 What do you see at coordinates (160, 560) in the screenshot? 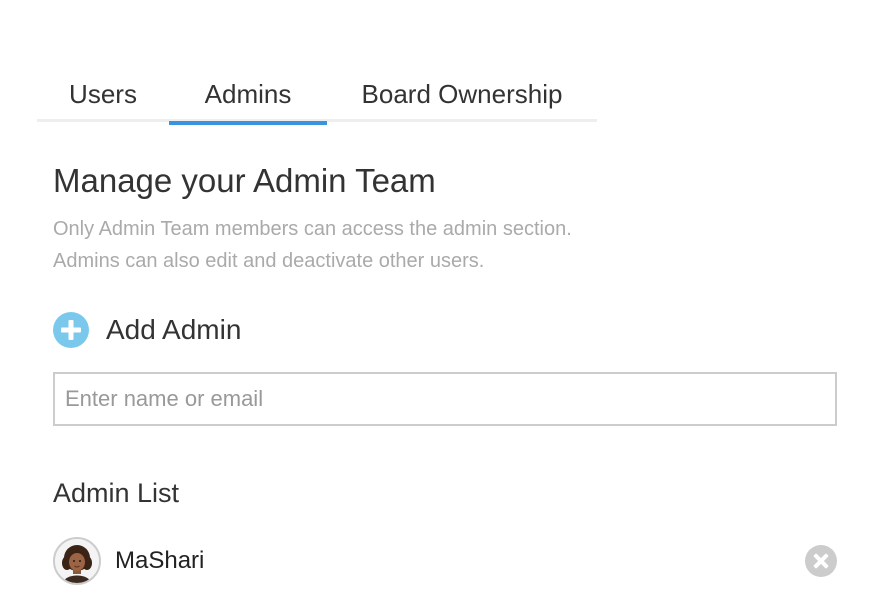
I see `admin-name: MaShari` at bounding box center [160, 560].